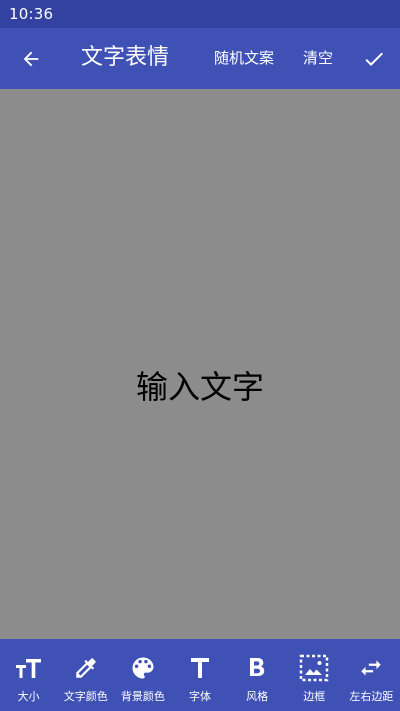 The image size is (400, 711). What do you see at coordinates (86, 668) in the screenshot?
I see `eyedropper-icon` at bounding box center [86, 668].